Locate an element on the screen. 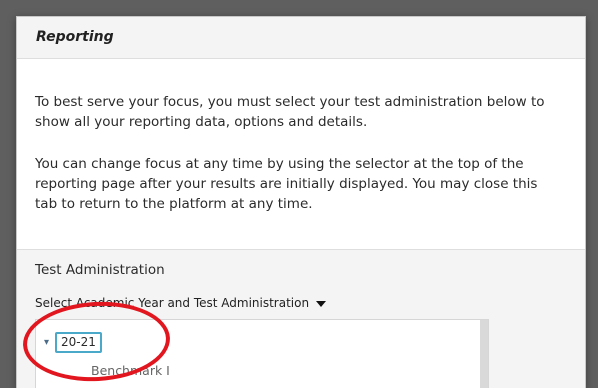 This screenshot has height=388, width=598. panel-header: Reporting is located at coordinates (301, 38).